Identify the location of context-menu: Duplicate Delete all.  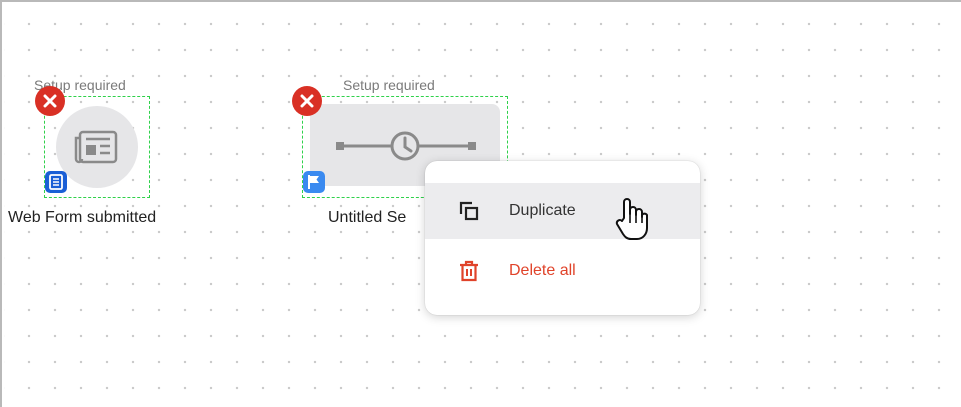
(562, 238).